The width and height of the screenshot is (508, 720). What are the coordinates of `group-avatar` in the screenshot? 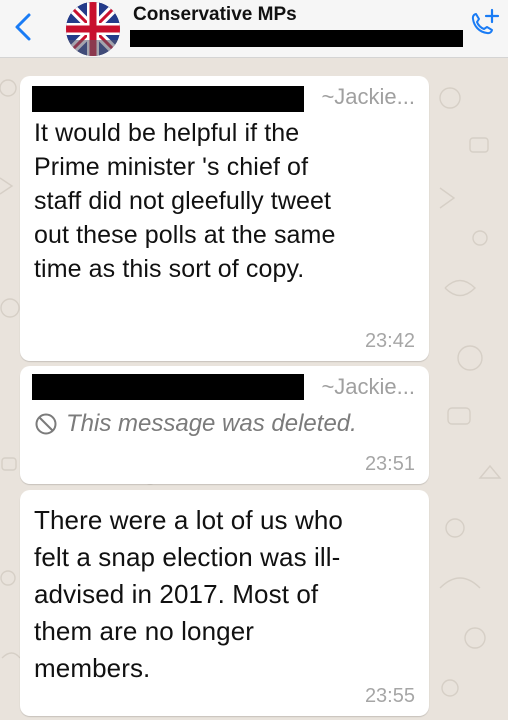 It's located at (93, 29).